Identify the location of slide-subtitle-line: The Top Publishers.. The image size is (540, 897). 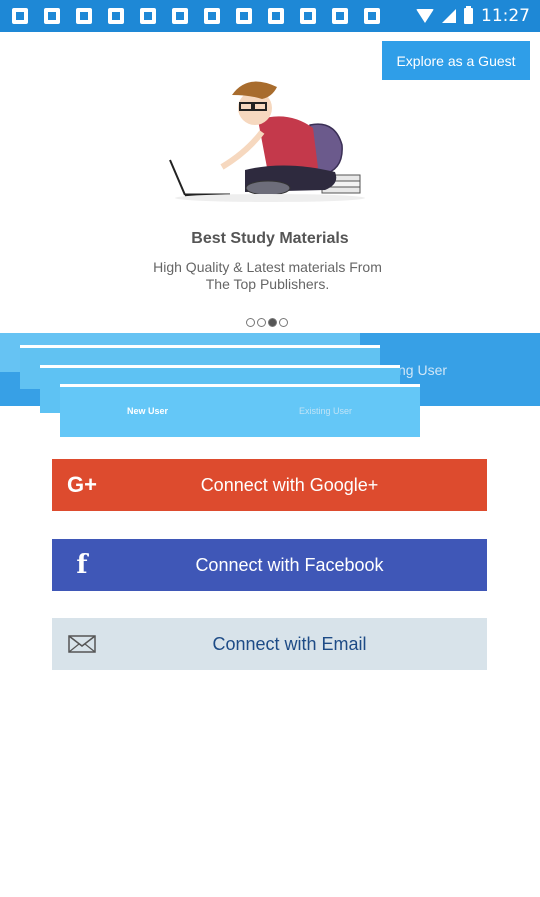
(267, 284).